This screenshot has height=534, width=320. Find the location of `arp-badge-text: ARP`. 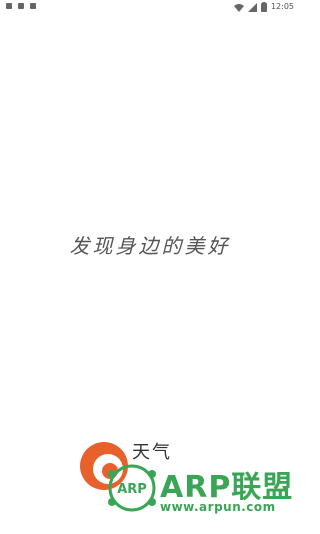

arp-badge-text: ARP is located at coordinates (132, 489).